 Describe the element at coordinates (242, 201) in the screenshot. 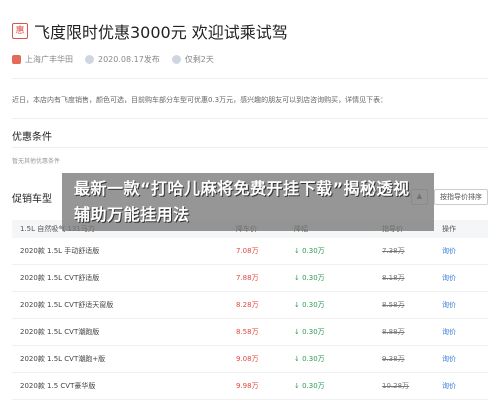

I see `overlay-headline: 最新一款“打哈儿麻将免费开挂下载”揭秘透视辅助万能挂用法` at that location.